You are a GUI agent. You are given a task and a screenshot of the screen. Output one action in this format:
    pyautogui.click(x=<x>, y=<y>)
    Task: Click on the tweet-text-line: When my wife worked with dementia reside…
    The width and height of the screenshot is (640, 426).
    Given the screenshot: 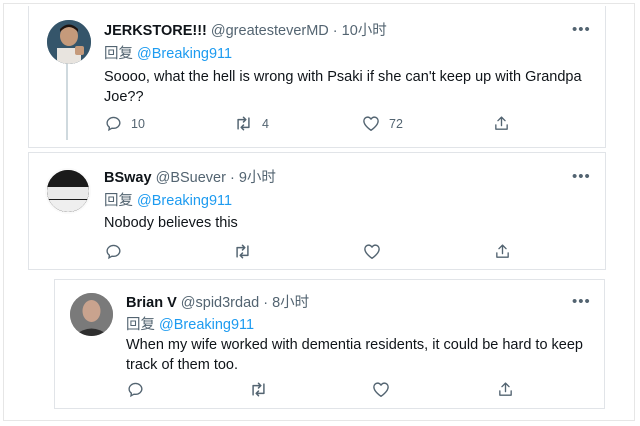 What is the action you would take?
    pyautogui.click(x=354, y=345)
    